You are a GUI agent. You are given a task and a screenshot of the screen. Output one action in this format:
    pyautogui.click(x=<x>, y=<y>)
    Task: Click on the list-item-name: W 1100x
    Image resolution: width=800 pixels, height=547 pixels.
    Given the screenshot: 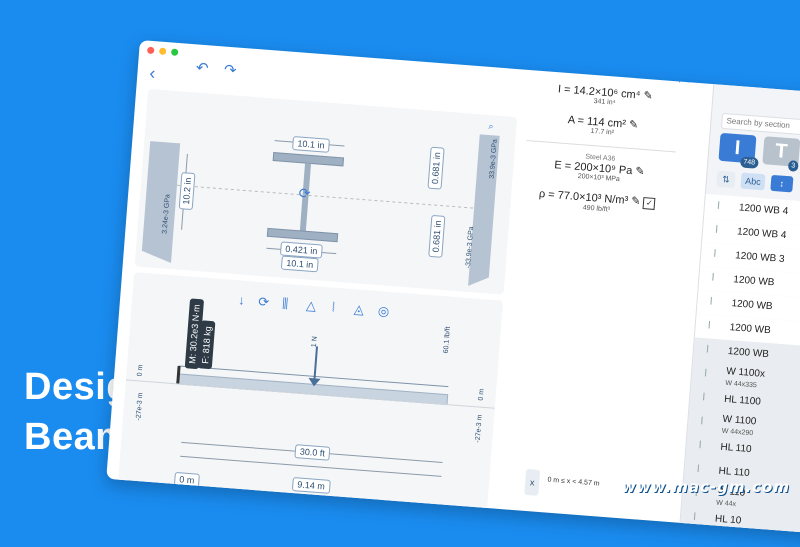 What is the action you would take?
    pyautogui.click(x=745, y=372)
    